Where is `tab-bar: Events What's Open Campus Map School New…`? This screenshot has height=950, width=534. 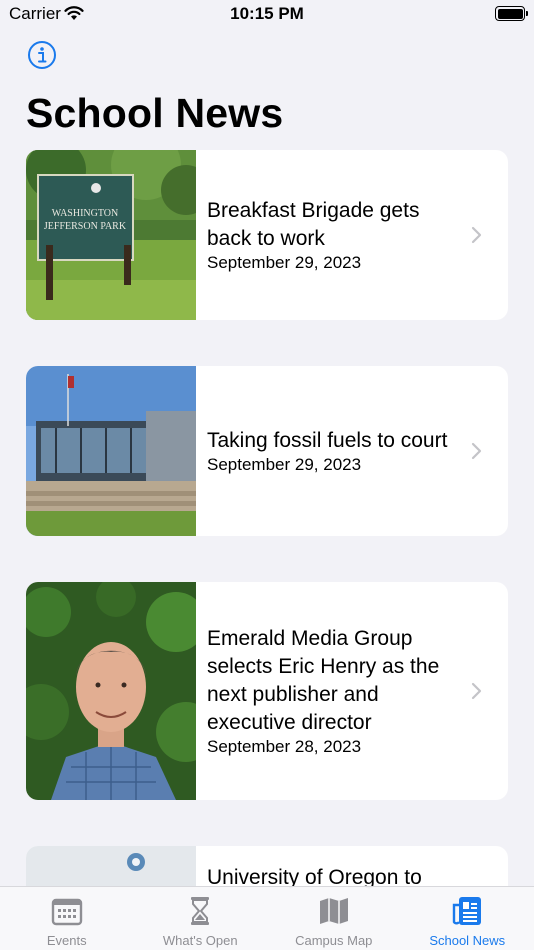 tab-bar: Events What's Open Campus Map School New… is located at coordinates (267, 918).